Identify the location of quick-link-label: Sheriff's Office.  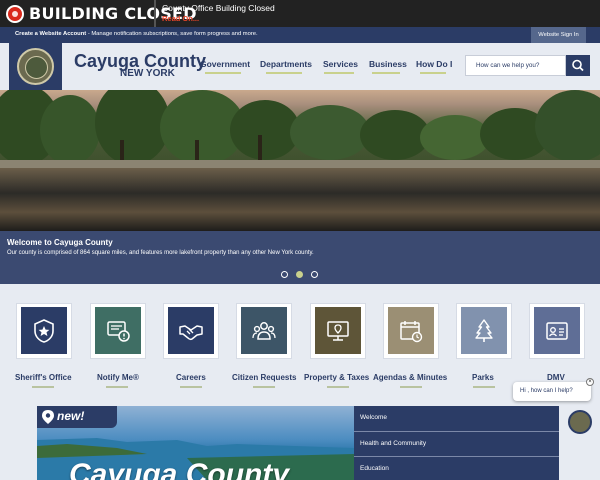
(43, 377).